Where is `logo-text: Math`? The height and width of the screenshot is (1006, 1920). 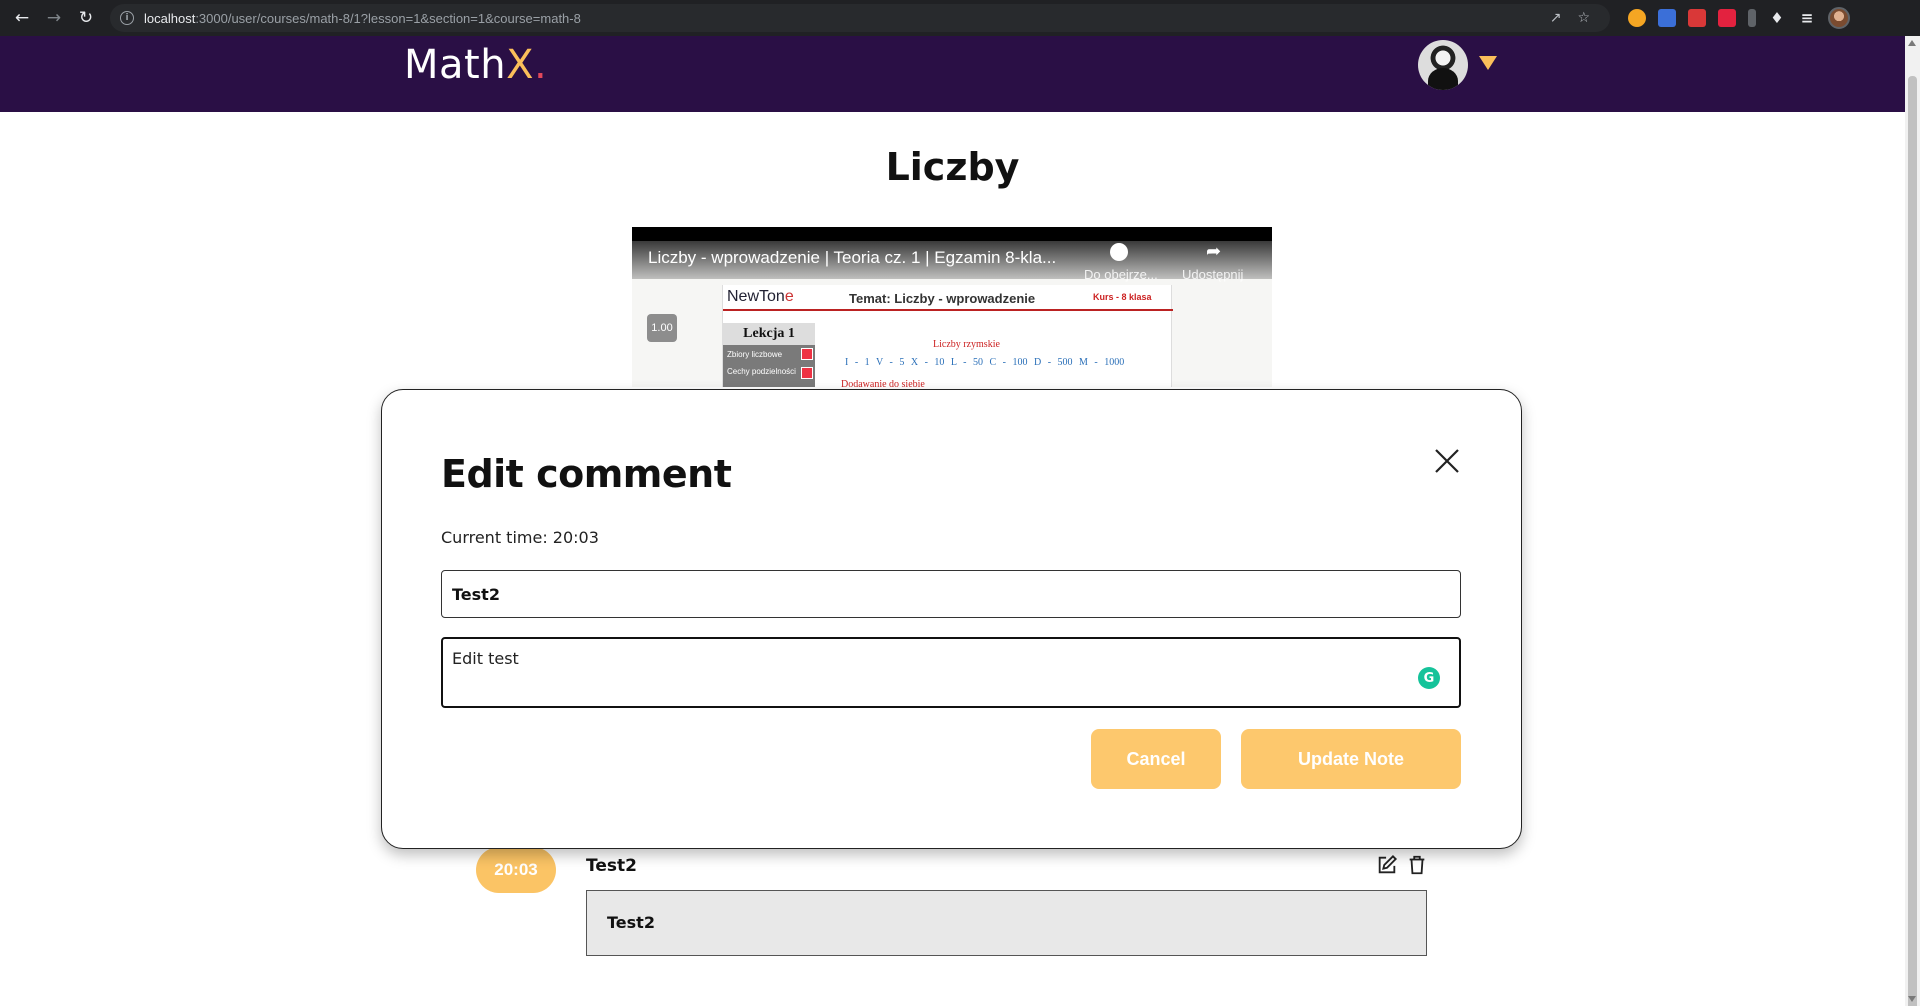 logo-text: Math is located at coordinates (455, 65).